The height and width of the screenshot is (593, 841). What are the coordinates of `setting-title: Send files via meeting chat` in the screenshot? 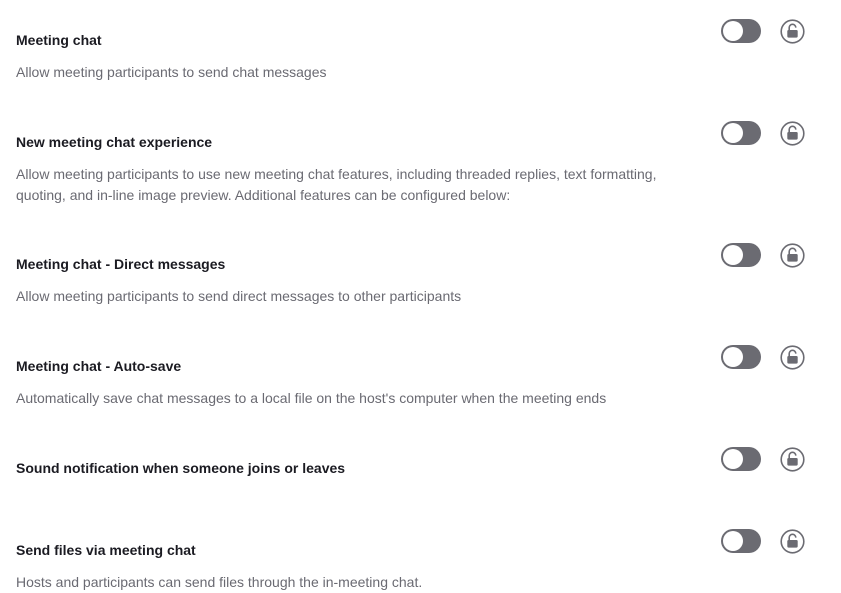 It's located at (106, 550).